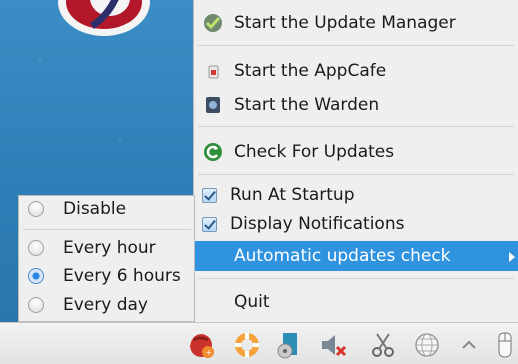  I want to click on desktop-logo-icon, so click(104, 18).